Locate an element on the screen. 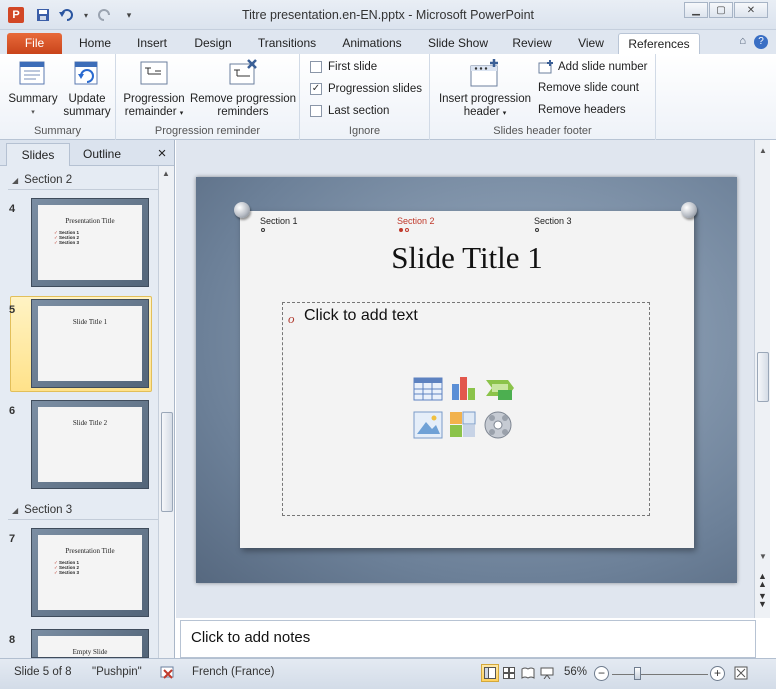 The height and width of the screenshot is (689, 776). zoom-out-button: − is located at coordinates (601, 673).